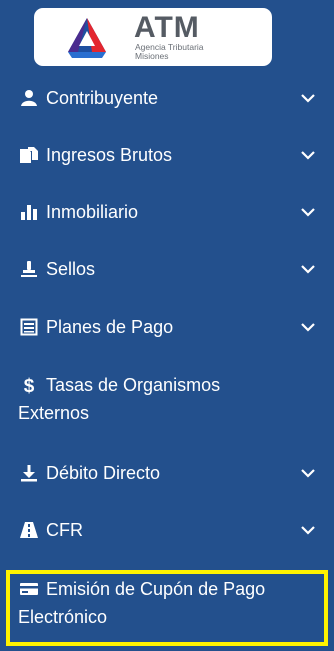 The width and height of the screenshot is (334, 651). What do you see at coordinates (29, 473) in the screenshot?
I see `download-icon` at bounding box center [29, 473].